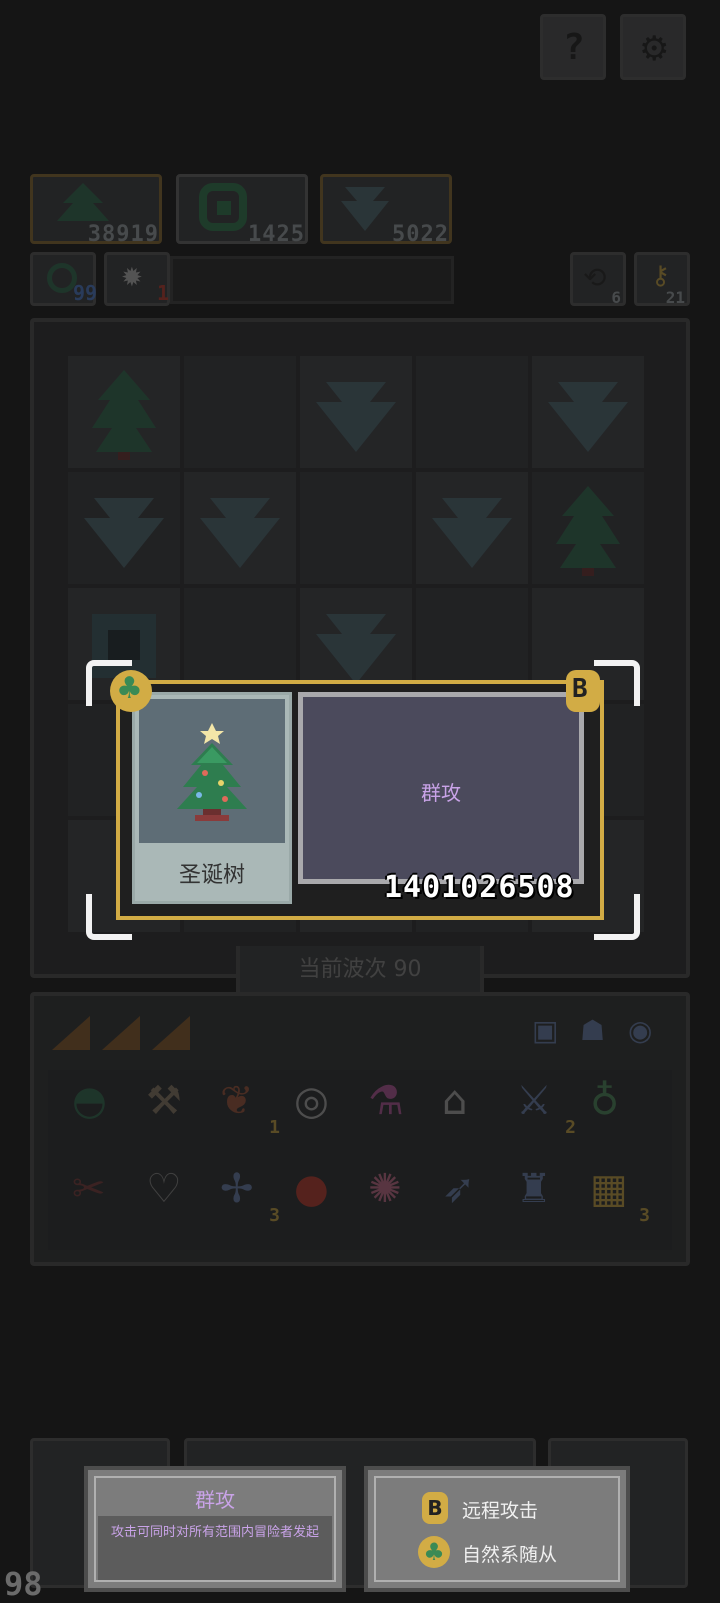  Describe the element at coordinates (385, 1189) in the screenshot. I see `flower-icon: ✺` at that location.